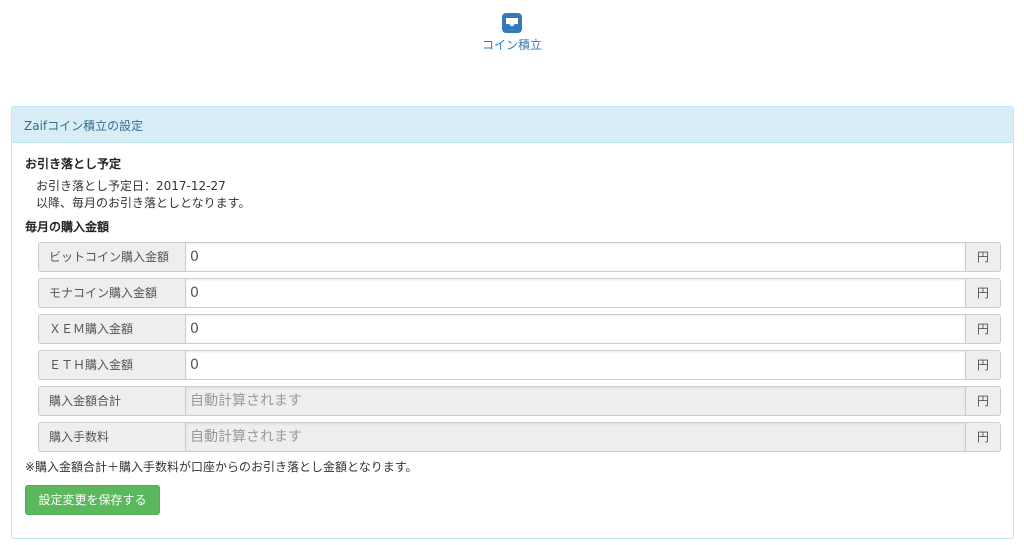  I want to click on debit-date: お引き落とし予定日：2017-12-27, so click(131, 186).